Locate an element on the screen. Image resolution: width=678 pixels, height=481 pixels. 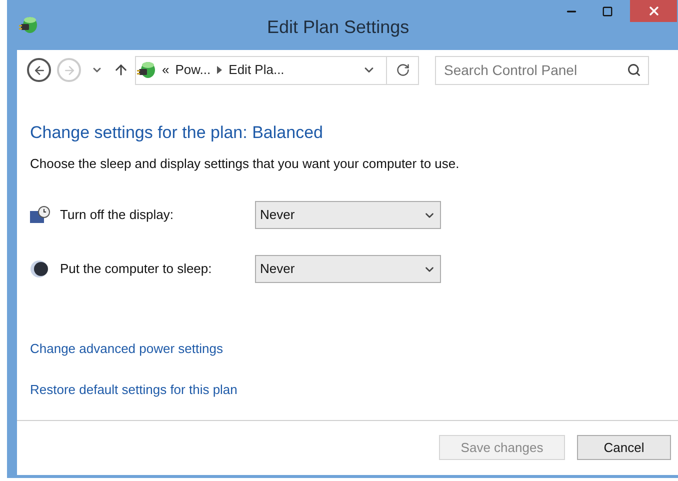
clock-monitor-icon is located at coordinates (40, 215).